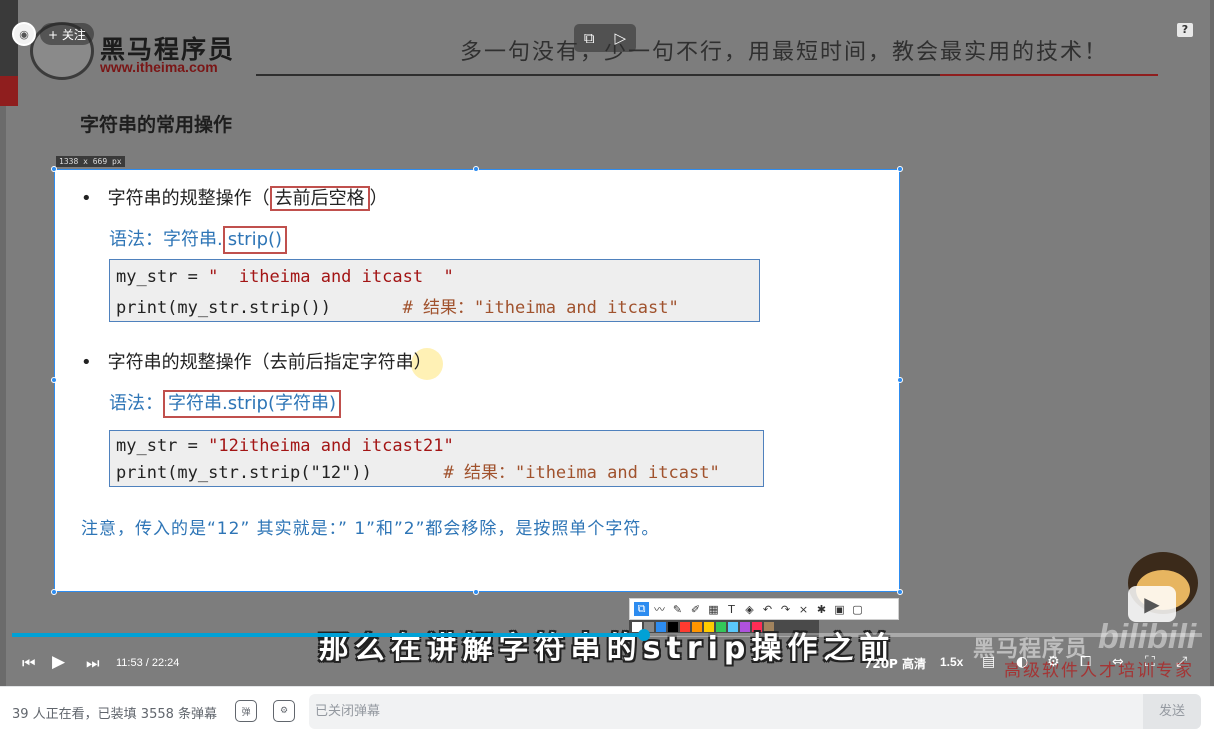 This screenshot has width=1214, height=735. What do you see at coordinates (839, 609) in the screenshot?
I see `save-icon: ▣` at bounding box center [839, 609].